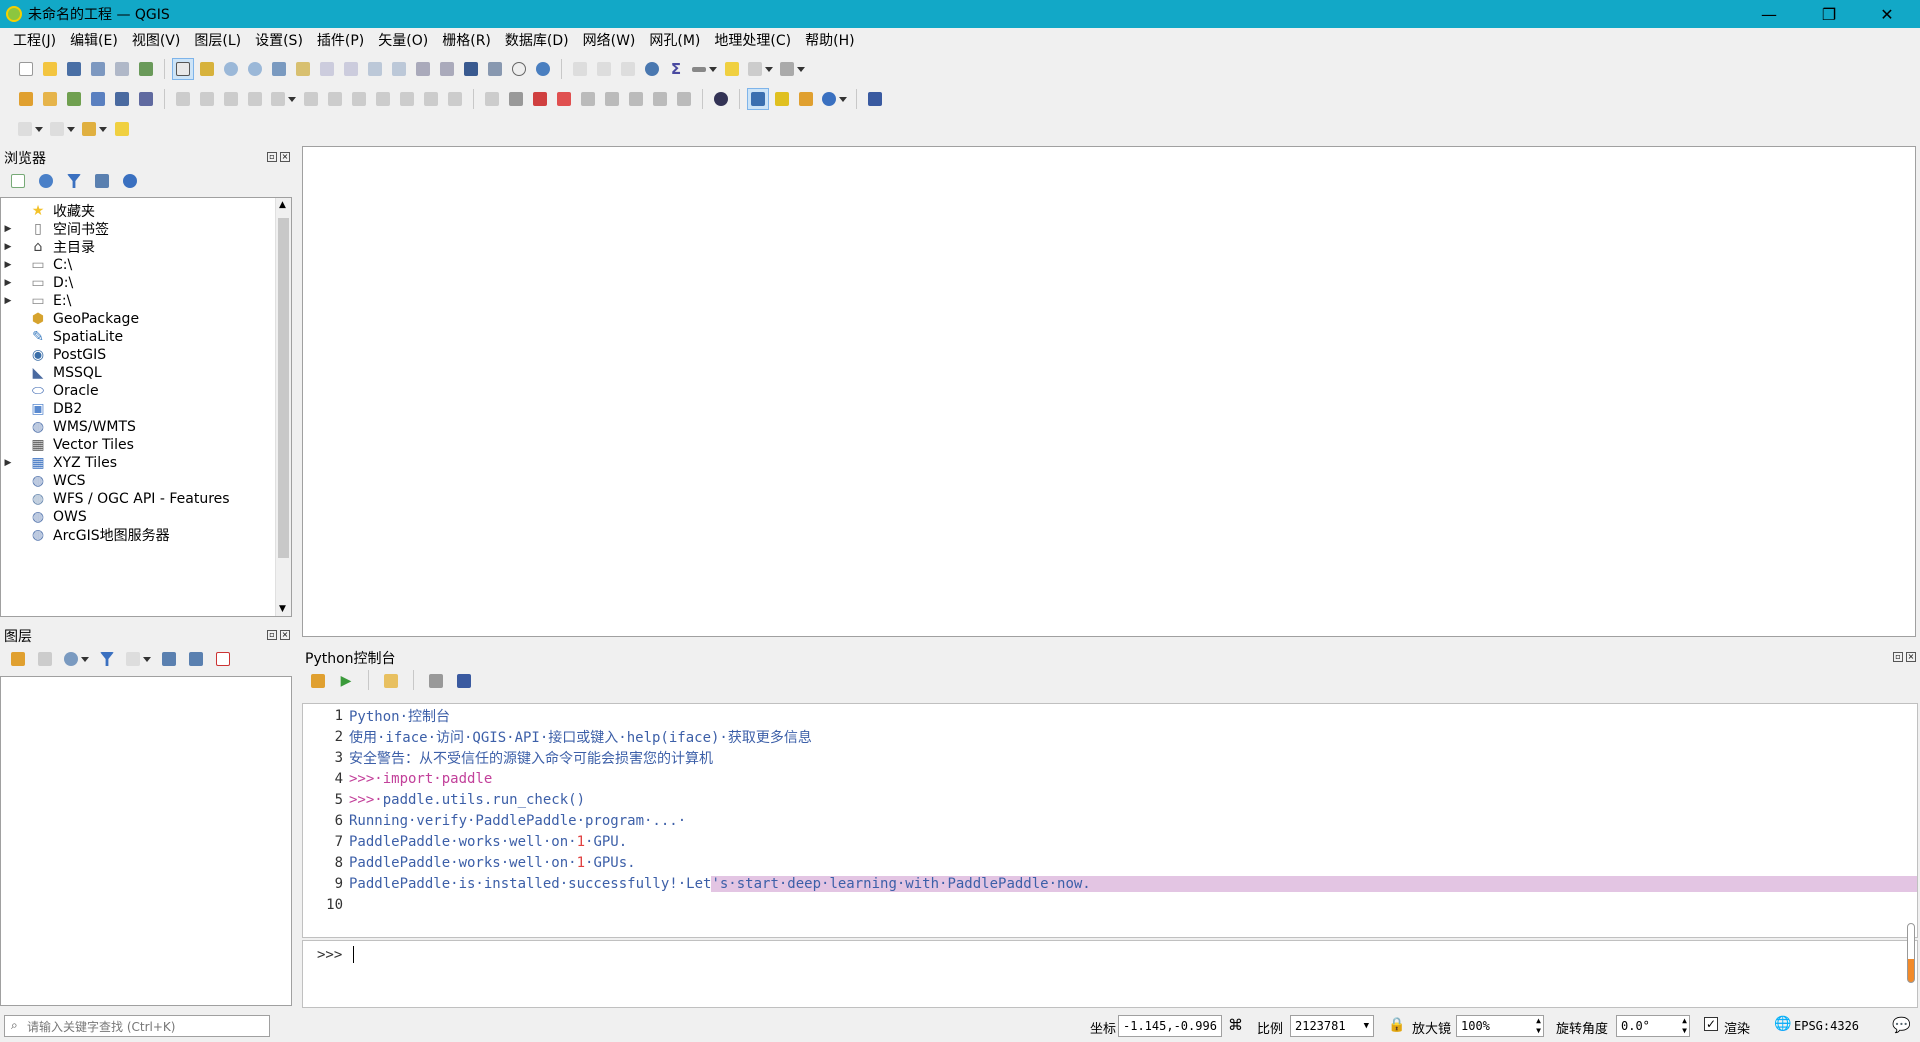 Image resolution: width=1920 pixels, height=1042 pixels. I want to click on menu-raster: 栅格(R), so click(466, 41).